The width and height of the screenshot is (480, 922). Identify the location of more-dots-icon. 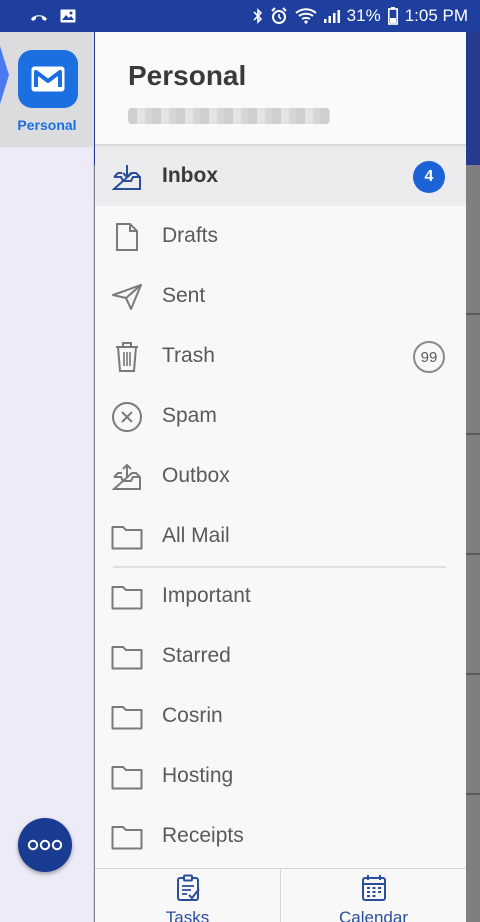
(45, 845).